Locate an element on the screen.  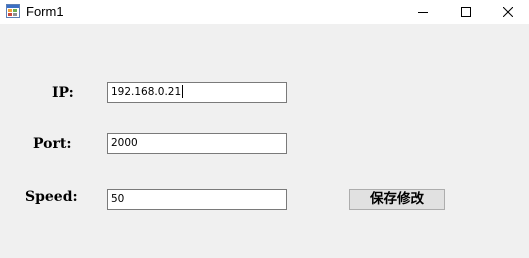
speed-input: 50 is located at coordinates (197, 199).